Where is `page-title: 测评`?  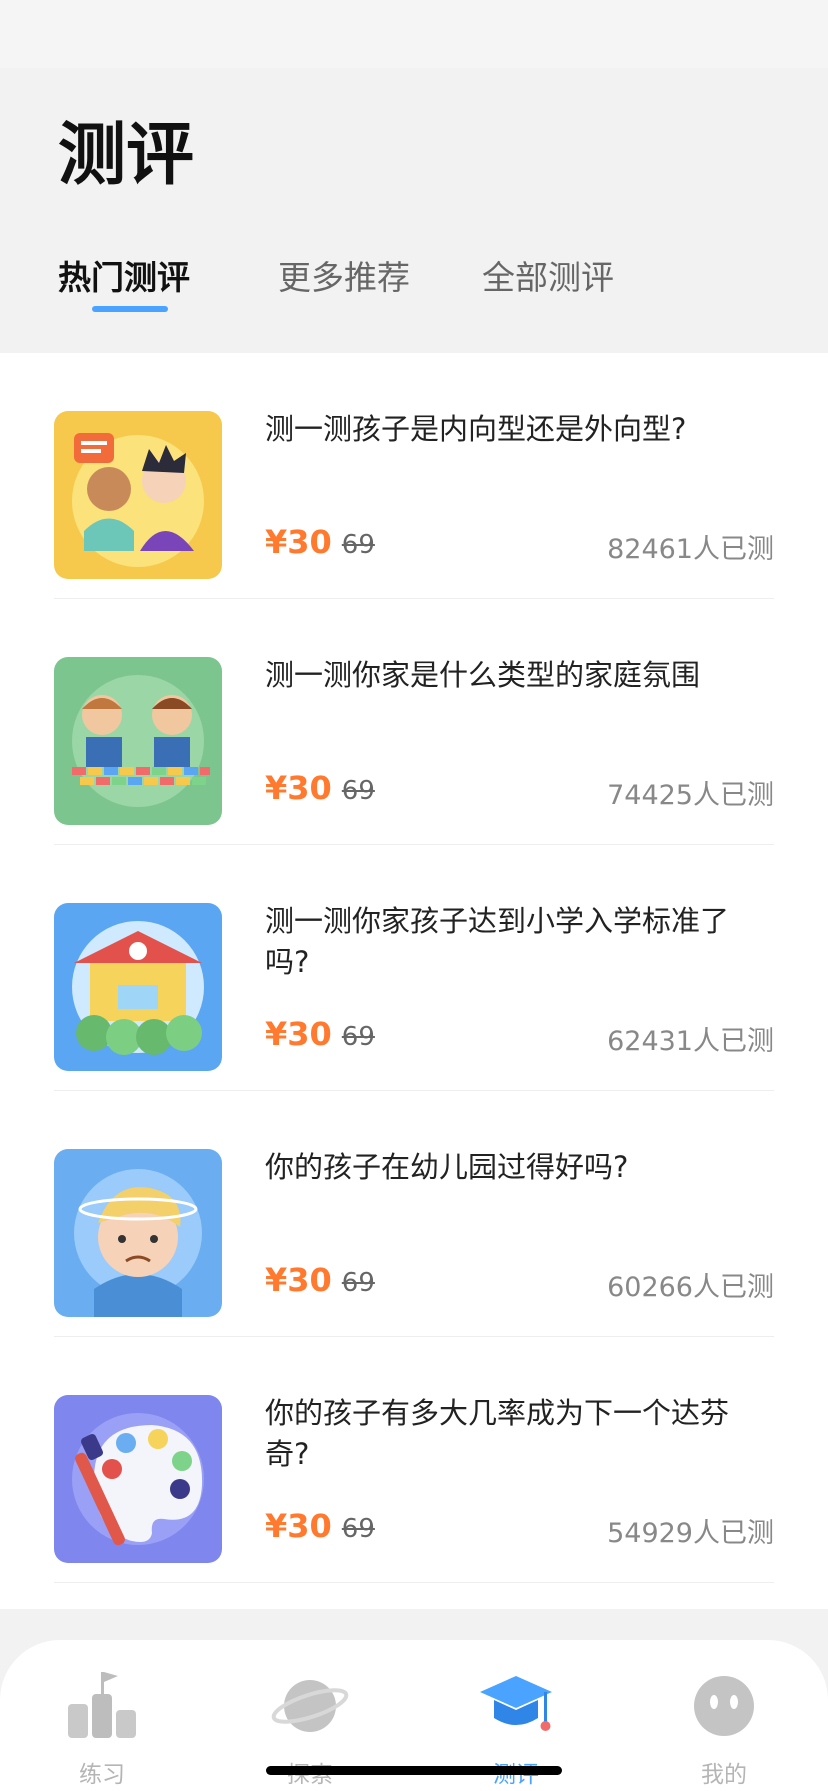
page-title: 测评 is located at coordinates (126, 155).